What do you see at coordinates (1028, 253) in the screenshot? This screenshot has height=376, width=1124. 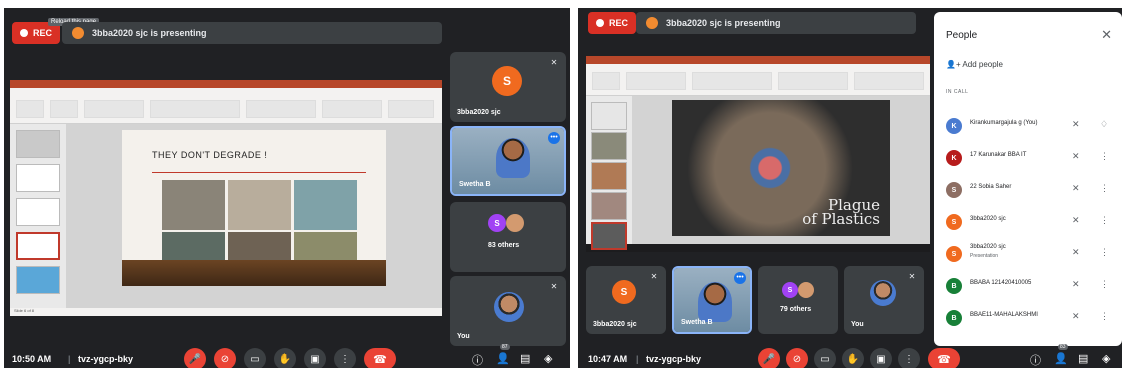 I see `participant-row: S 3bba2020 sjc Presentation ✕ ⋮` at bounding box center [1028, 253].